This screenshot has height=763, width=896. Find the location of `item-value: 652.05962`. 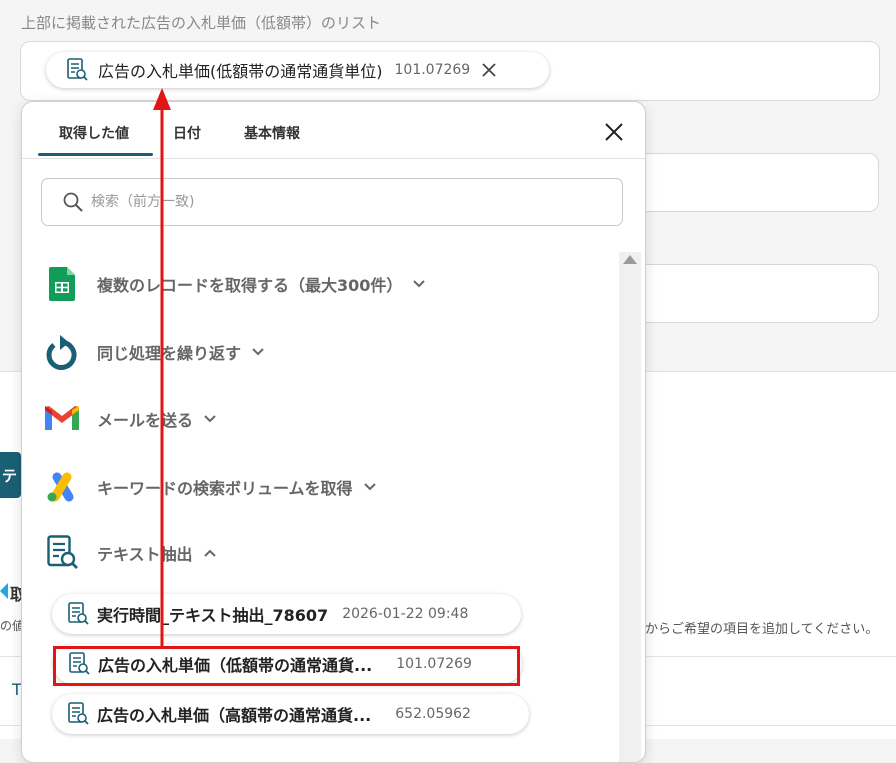

item-value: 652.05962 is located at coordinates (433, 714).